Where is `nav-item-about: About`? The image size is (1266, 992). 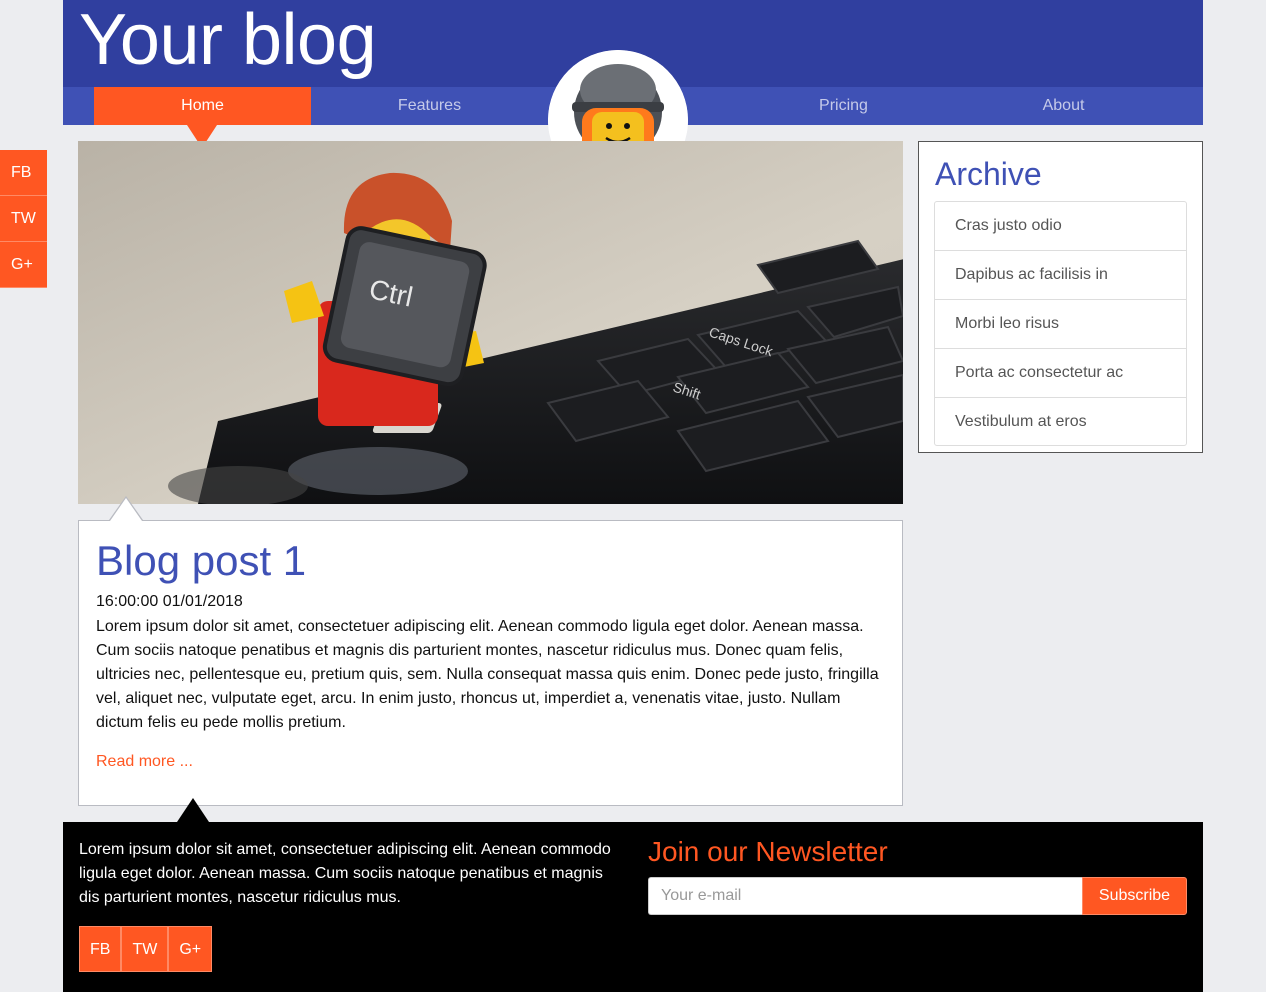
nav-item-about: About is located at coordinates (1063, 106).